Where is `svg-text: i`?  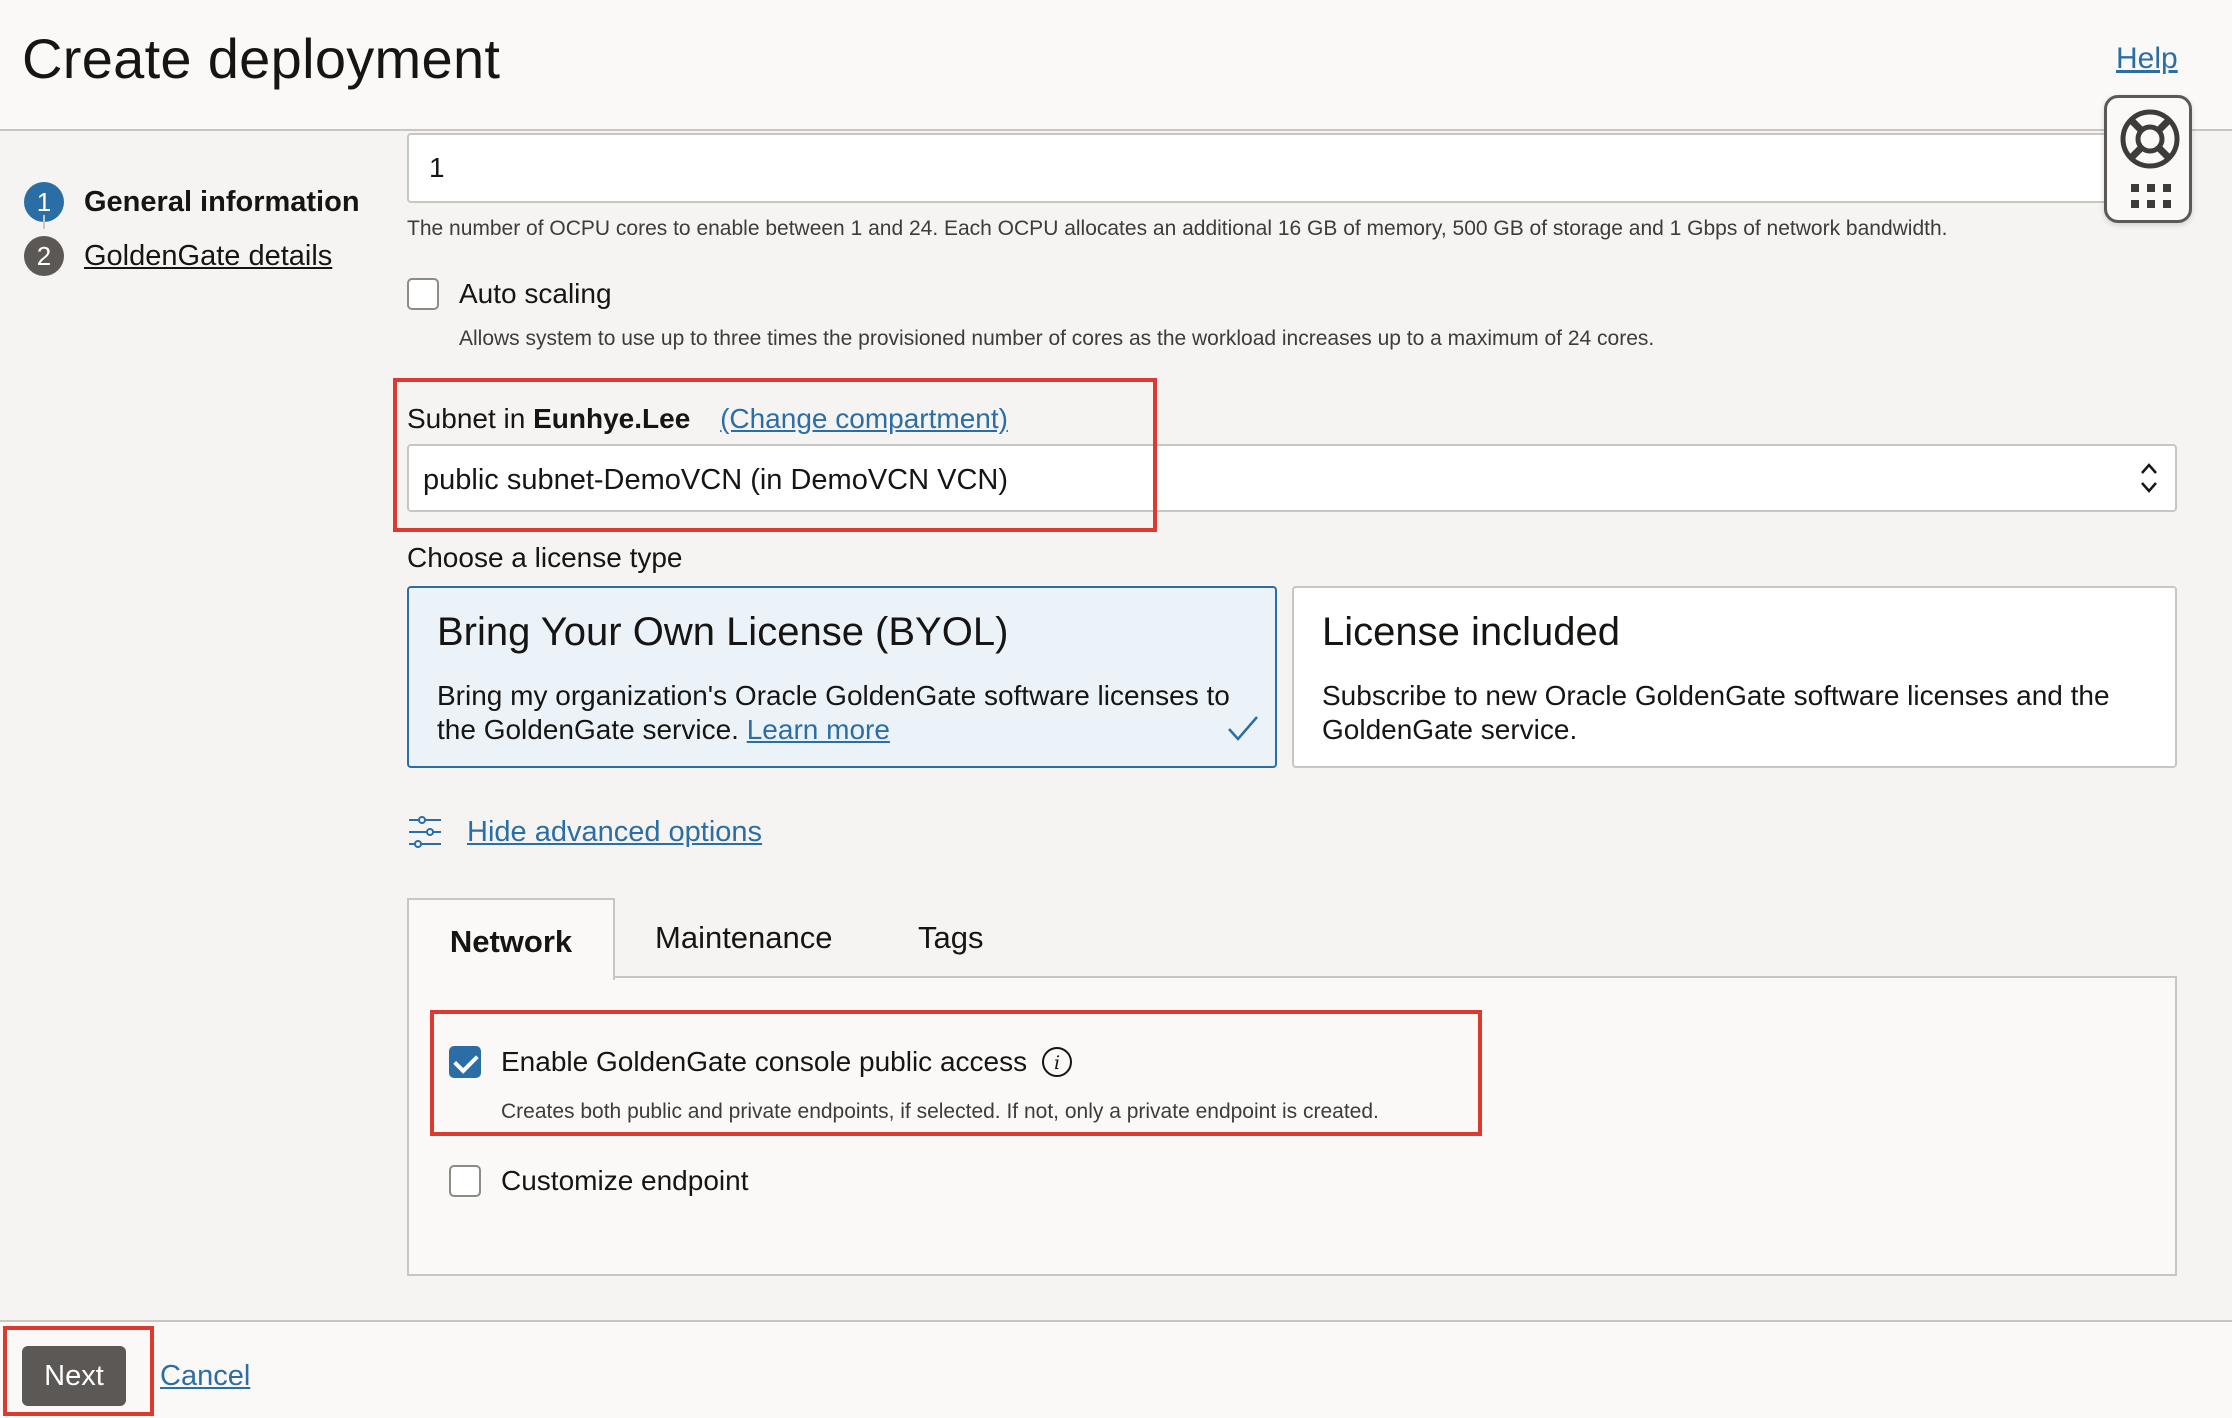 svg-text: i is located at coordinates (1057, 1063).